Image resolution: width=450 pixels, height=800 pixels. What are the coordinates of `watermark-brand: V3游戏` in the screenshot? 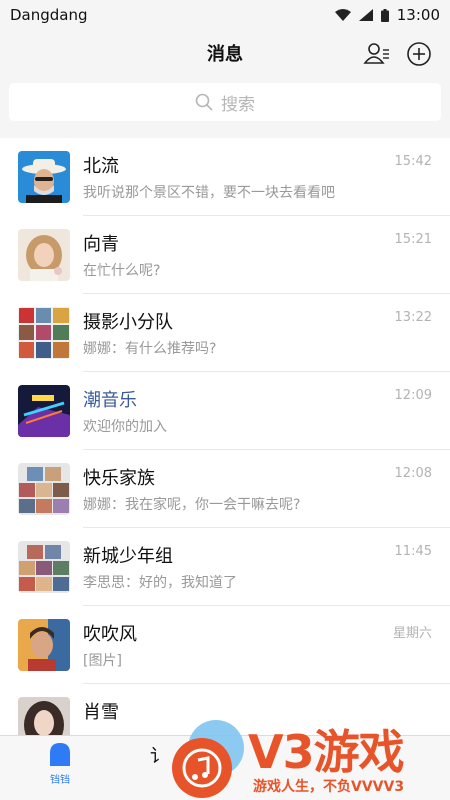 It's located at (326, 752).